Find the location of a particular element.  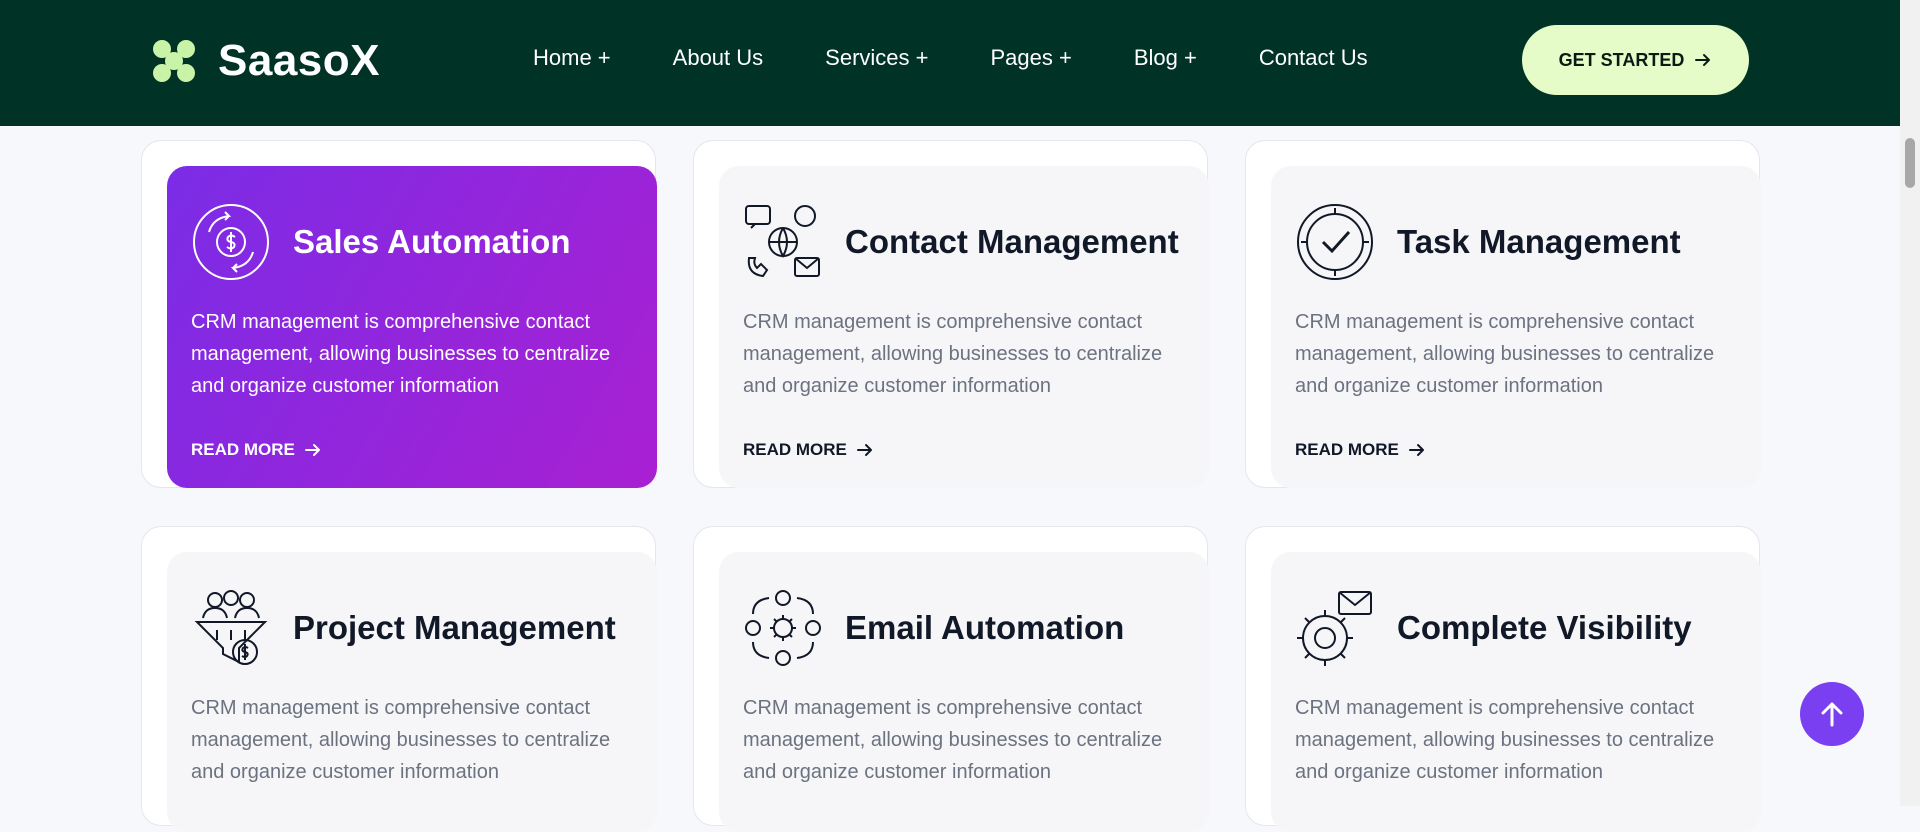

card-title: Project Management is located at coordinates (454, 627).